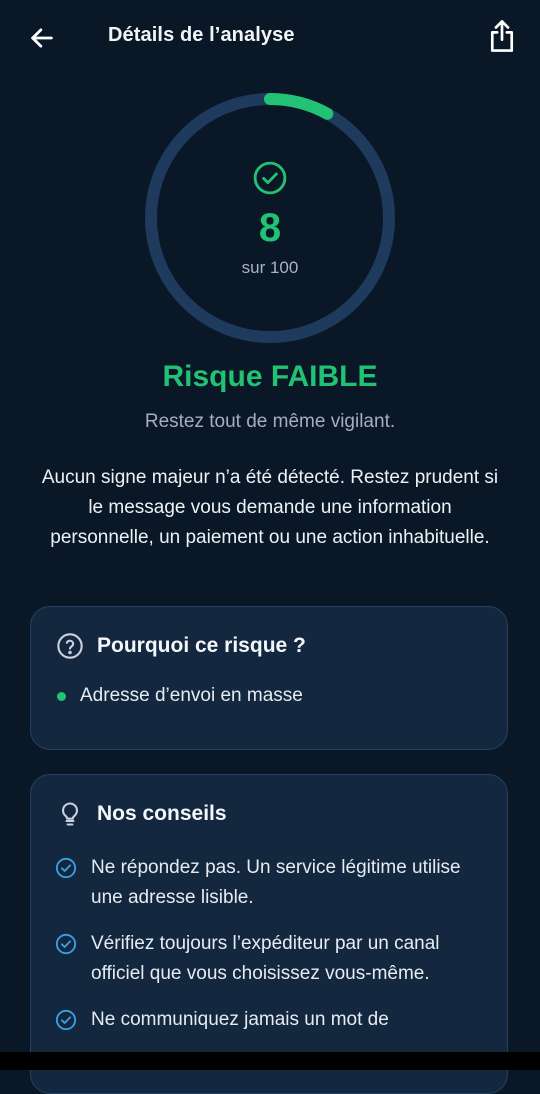  I want to click on arrow-left-icon, so click(42, 38).